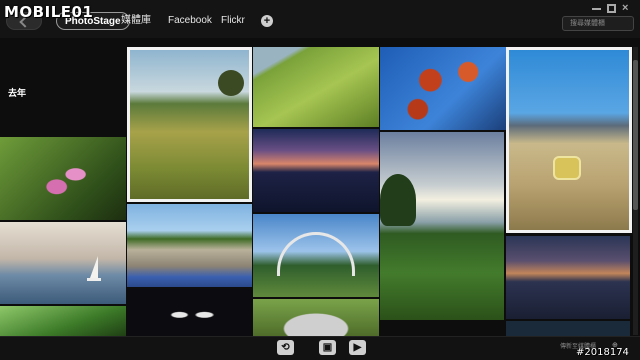 The width and height of the screenshot is (640, 360). Describe the element at coordinates (63, 178) in the screenshot. I see `photo-pink-flower` at that location.